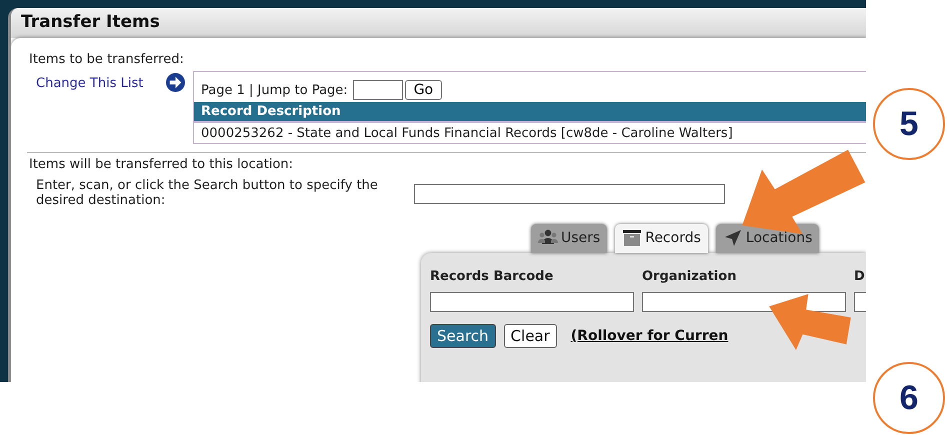  What do you see at coordinates (732, 238) in the screenshot?
I see `navigation-arrow-icon` at bounding box center [732, 238].